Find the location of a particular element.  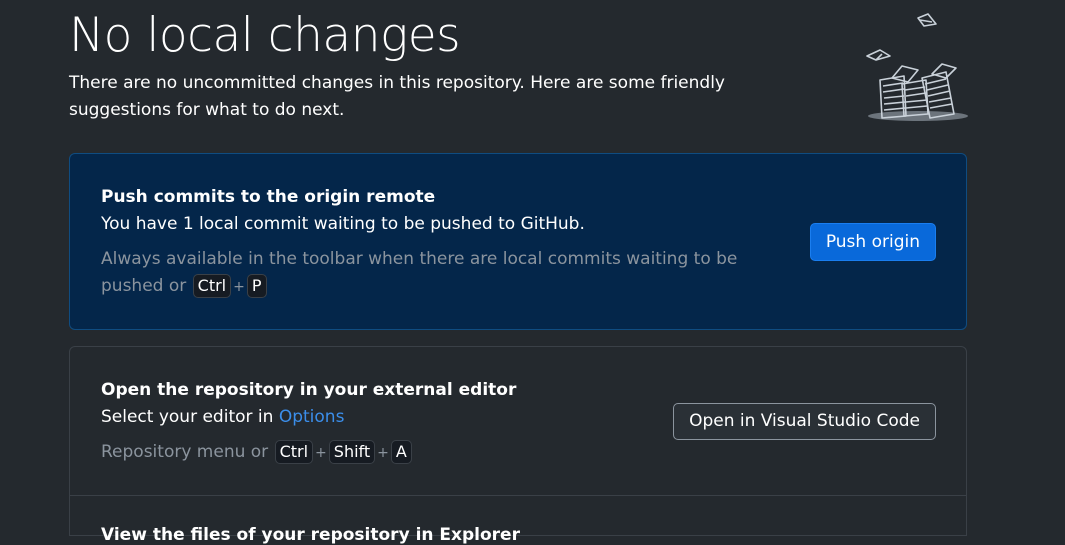

editor-hint-text: Repository menu or is located at coordinates (185, 452).